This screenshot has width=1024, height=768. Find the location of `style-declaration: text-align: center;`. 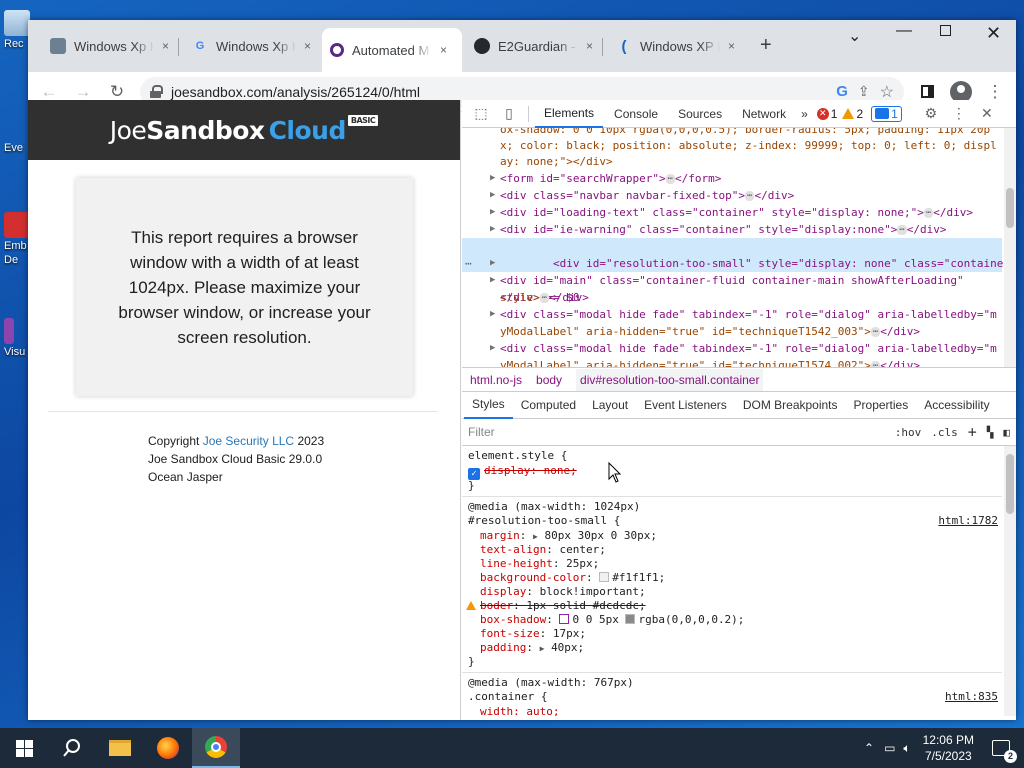

style-declaration: text-align: center; is located at coordinates (543, 550).